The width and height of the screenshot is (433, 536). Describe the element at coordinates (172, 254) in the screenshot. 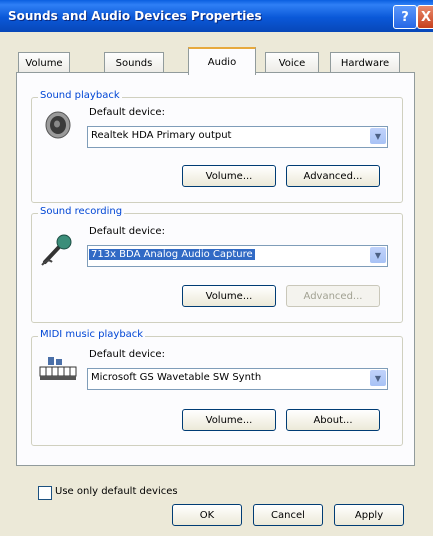

I see `recording-device-value: 713x BDA Analog Audio Capture` at that location.